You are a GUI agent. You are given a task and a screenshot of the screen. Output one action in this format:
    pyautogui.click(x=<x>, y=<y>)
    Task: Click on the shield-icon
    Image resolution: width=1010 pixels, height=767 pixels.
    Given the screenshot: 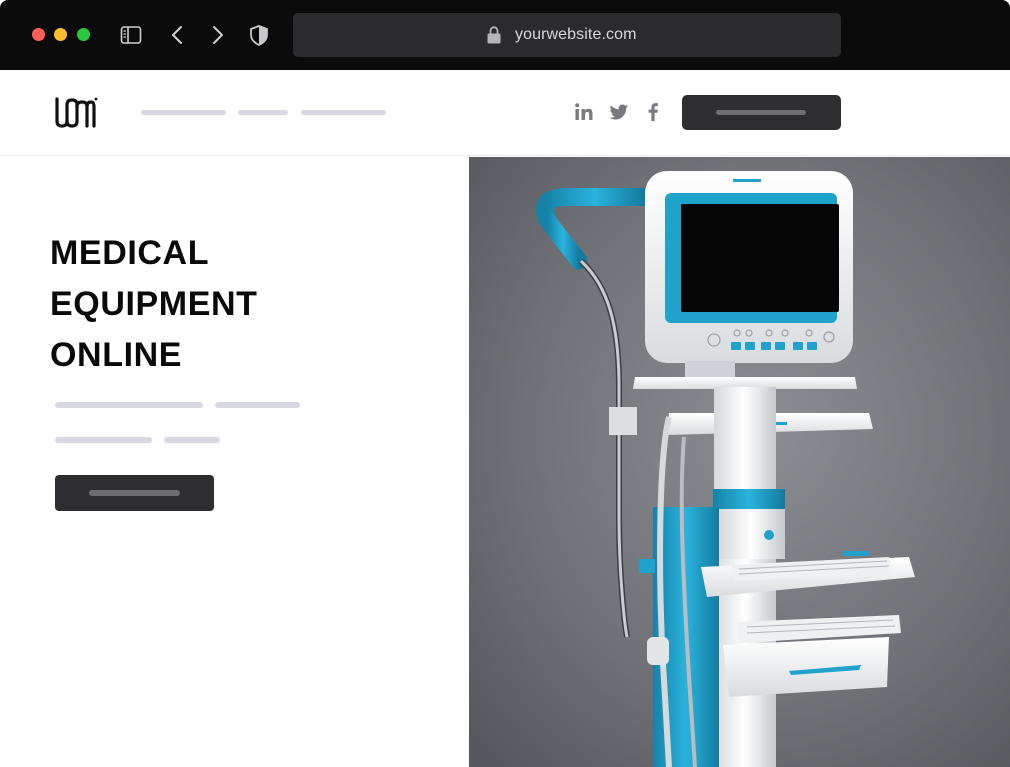 What is the action you would take?
    pyautogui.click(x=259, y=35)
    